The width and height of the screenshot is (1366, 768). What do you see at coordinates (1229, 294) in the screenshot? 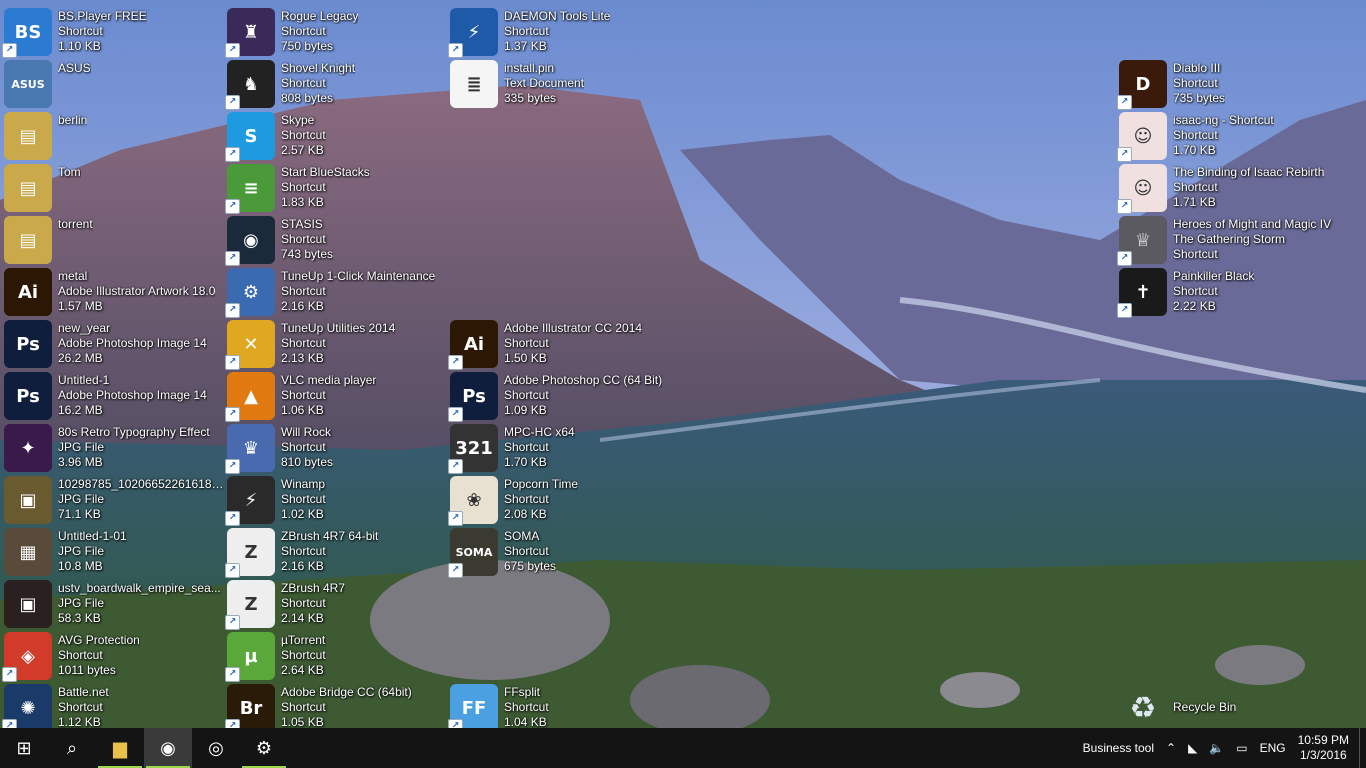
I see `desktop-icon-painkiller-black: ✝ ↗ Painkiller Black Shortcut 2.22 KB` at bounding box center [1229, 294].